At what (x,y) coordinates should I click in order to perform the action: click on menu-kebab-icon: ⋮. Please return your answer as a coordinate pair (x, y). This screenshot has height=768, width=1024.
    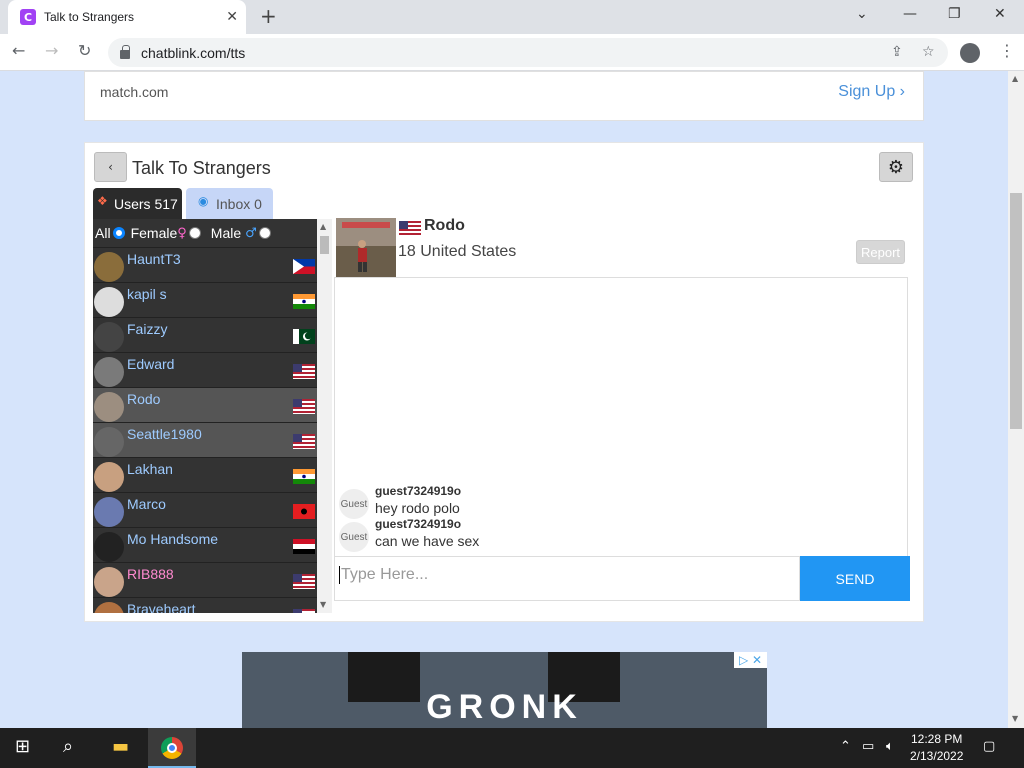
    Looking at the image, I should click on (1007, 50).